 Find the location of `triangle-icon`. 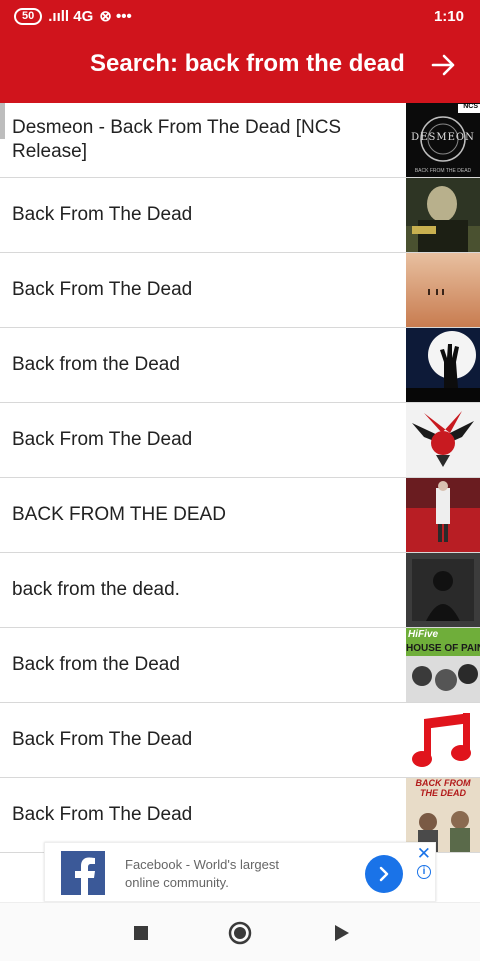

triangle-icon is located at coordinates (342, 933).